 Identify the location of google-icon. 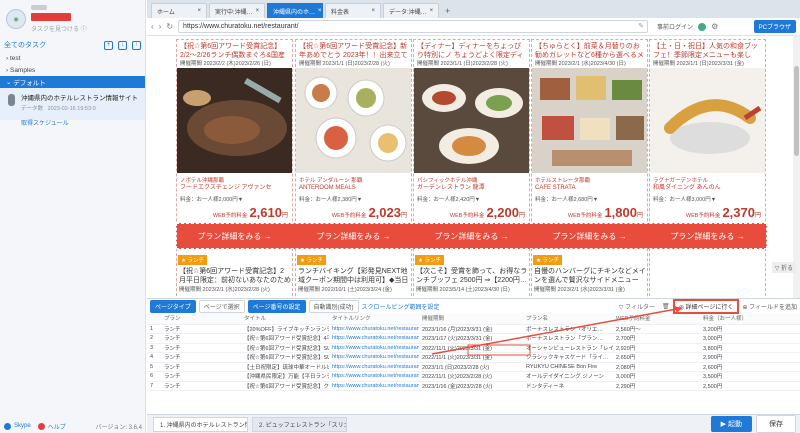
(702, 26).